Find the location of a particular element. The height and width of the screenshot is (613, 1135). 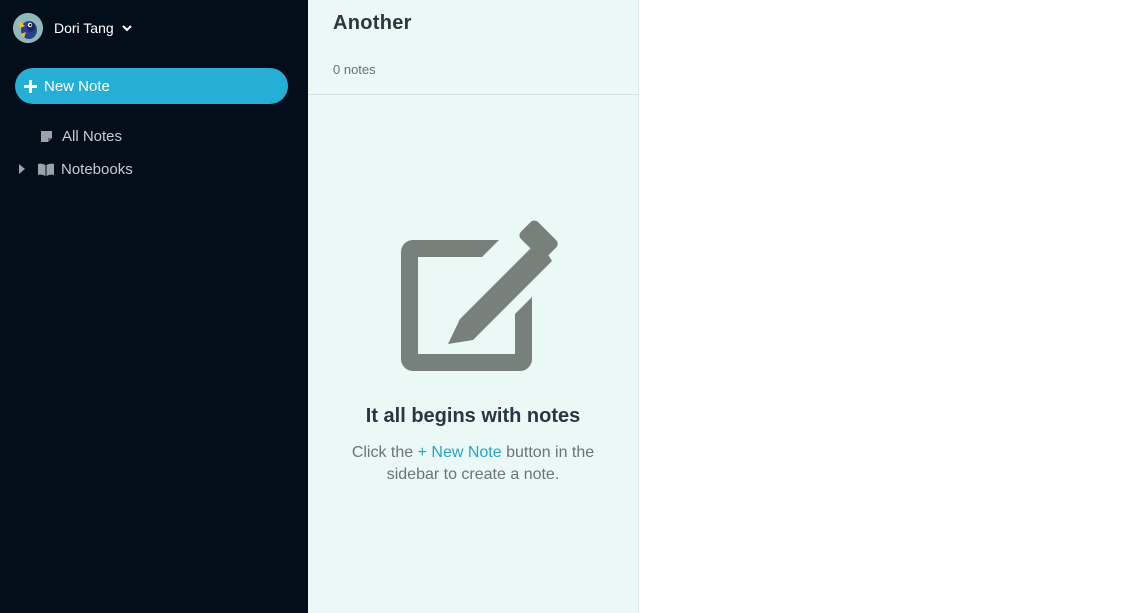

avatar is located at coordinates (28, 28).